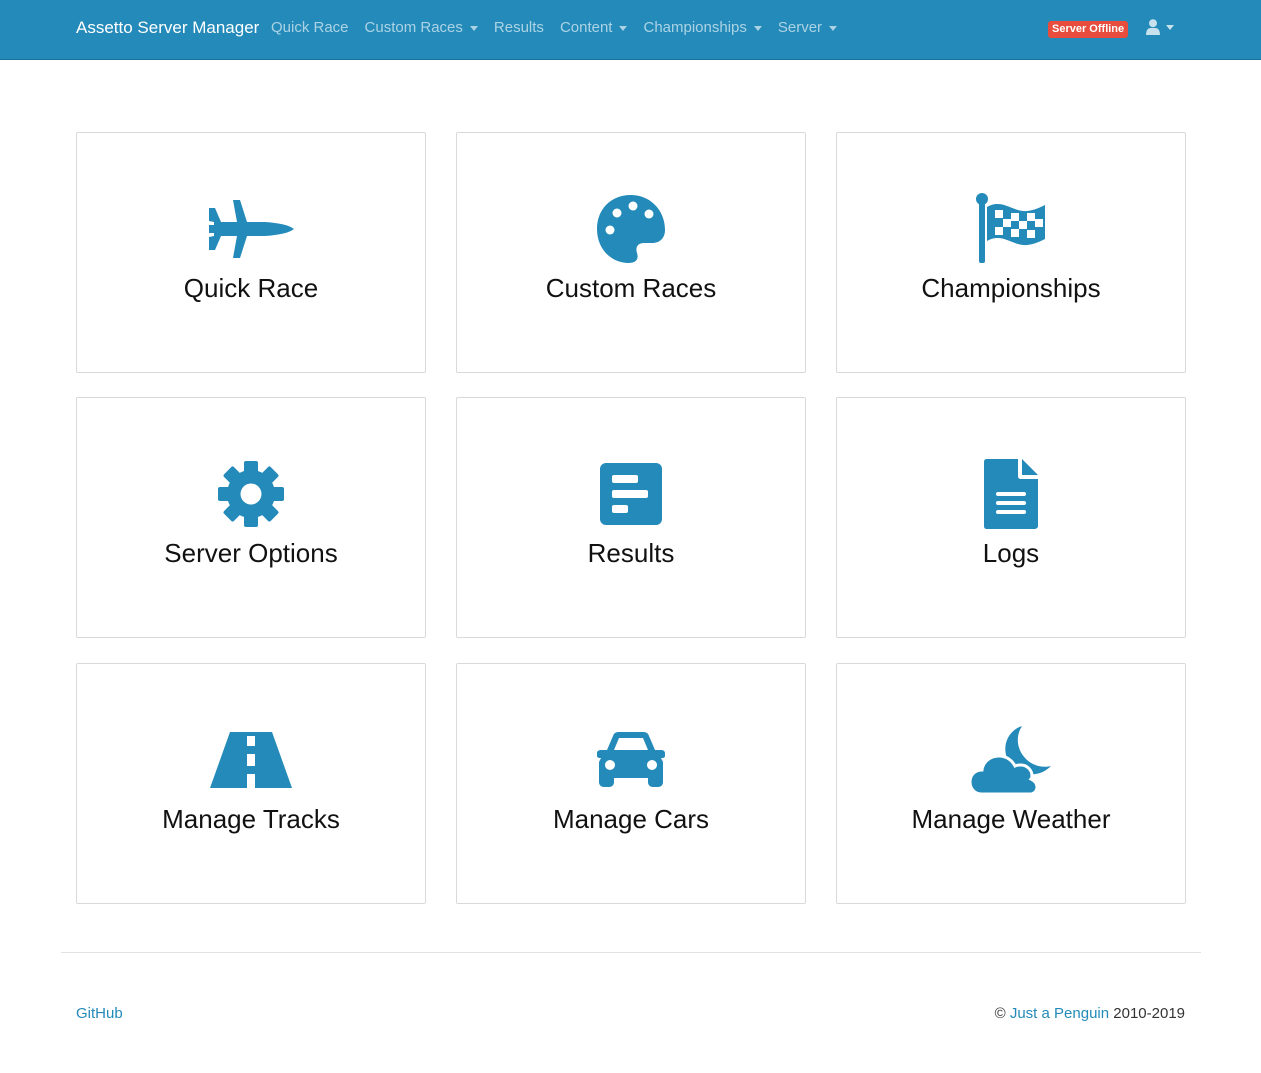 The width and height of the screenshot is (1261, 1073). I want to click on card-custom-races: Custom Races, so click(631, 252).